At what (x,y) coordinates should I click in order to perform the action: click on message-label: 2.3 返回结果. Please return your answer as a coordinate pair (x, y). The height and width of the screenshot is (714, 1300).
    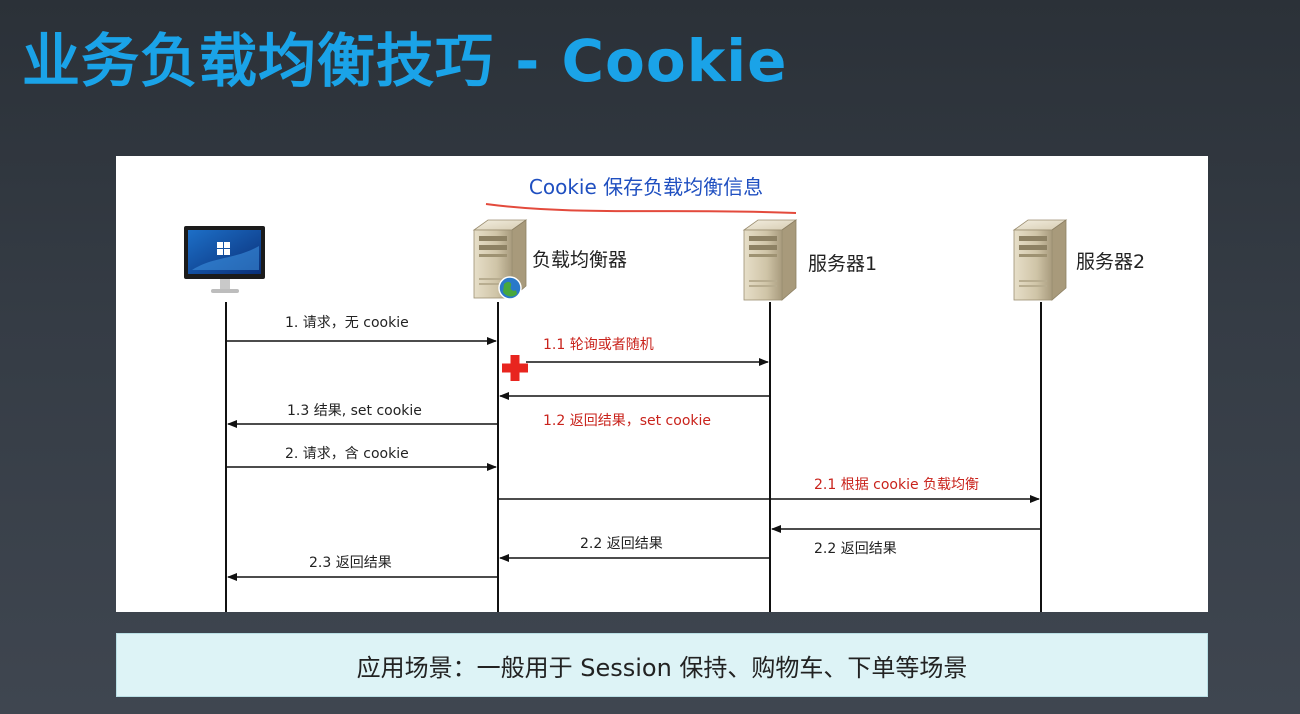
    Looking at the image, I should click on (350, 563).